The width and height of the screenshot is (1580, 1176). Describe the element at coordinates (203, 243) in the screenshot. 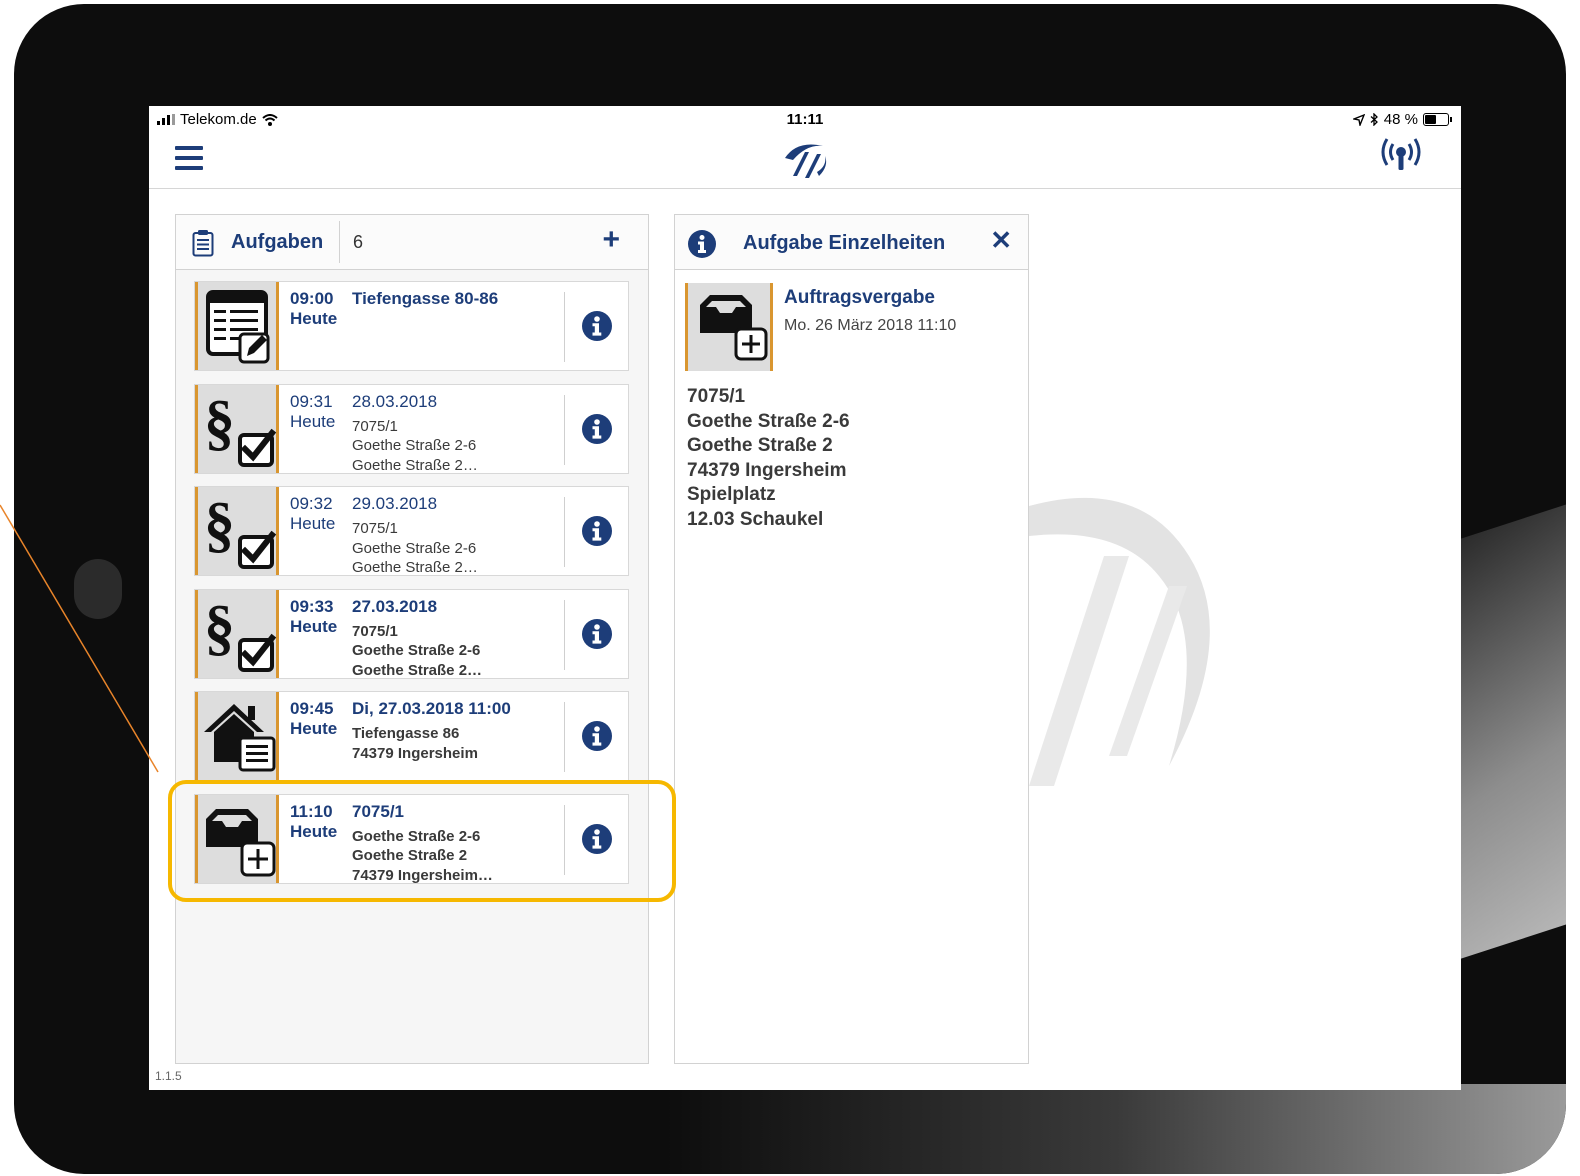

I see `clipboard-icon` at that location.